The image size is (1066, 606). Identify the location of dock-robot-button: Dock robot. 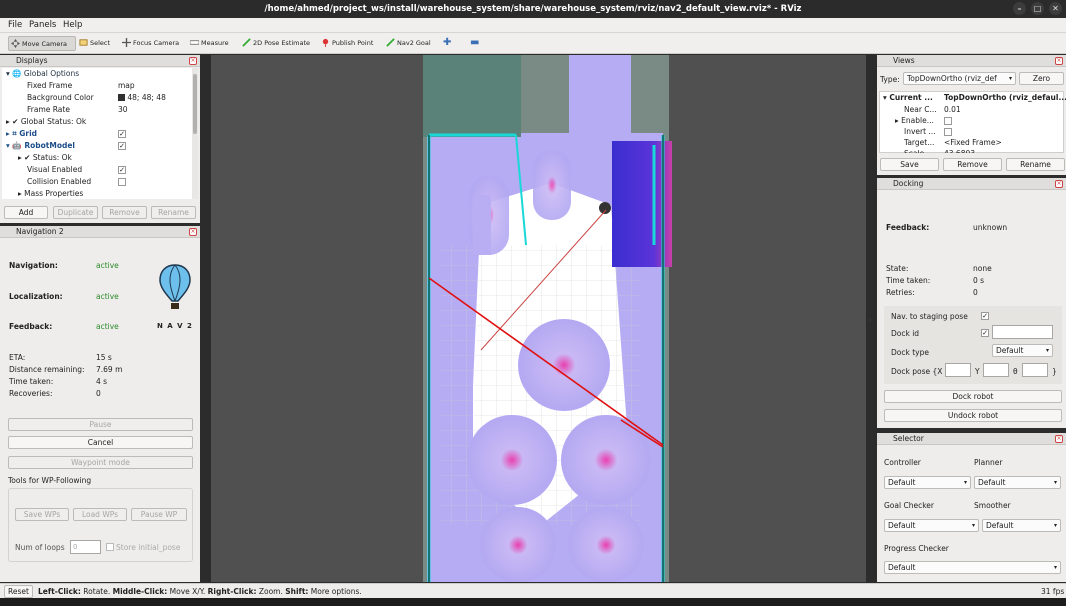
(973, 396).